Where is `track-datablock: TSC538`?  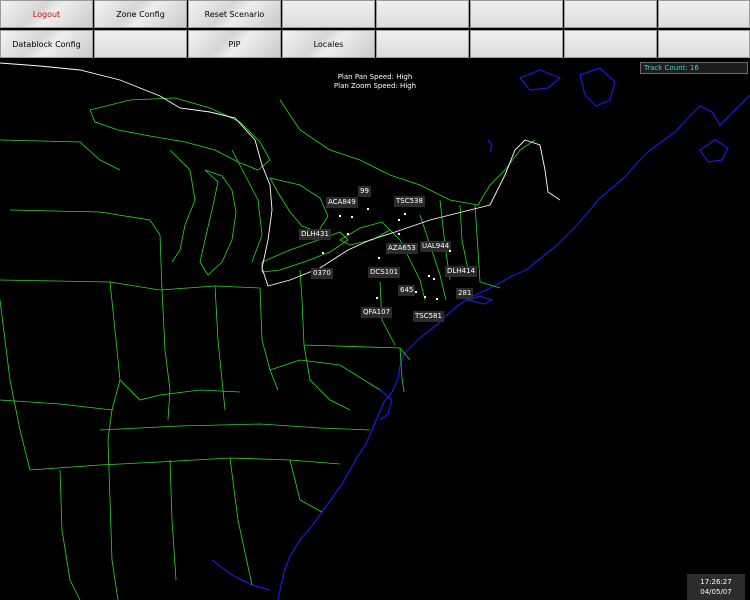 track-datablock: TSC538 is located at coordinates (409, 201).